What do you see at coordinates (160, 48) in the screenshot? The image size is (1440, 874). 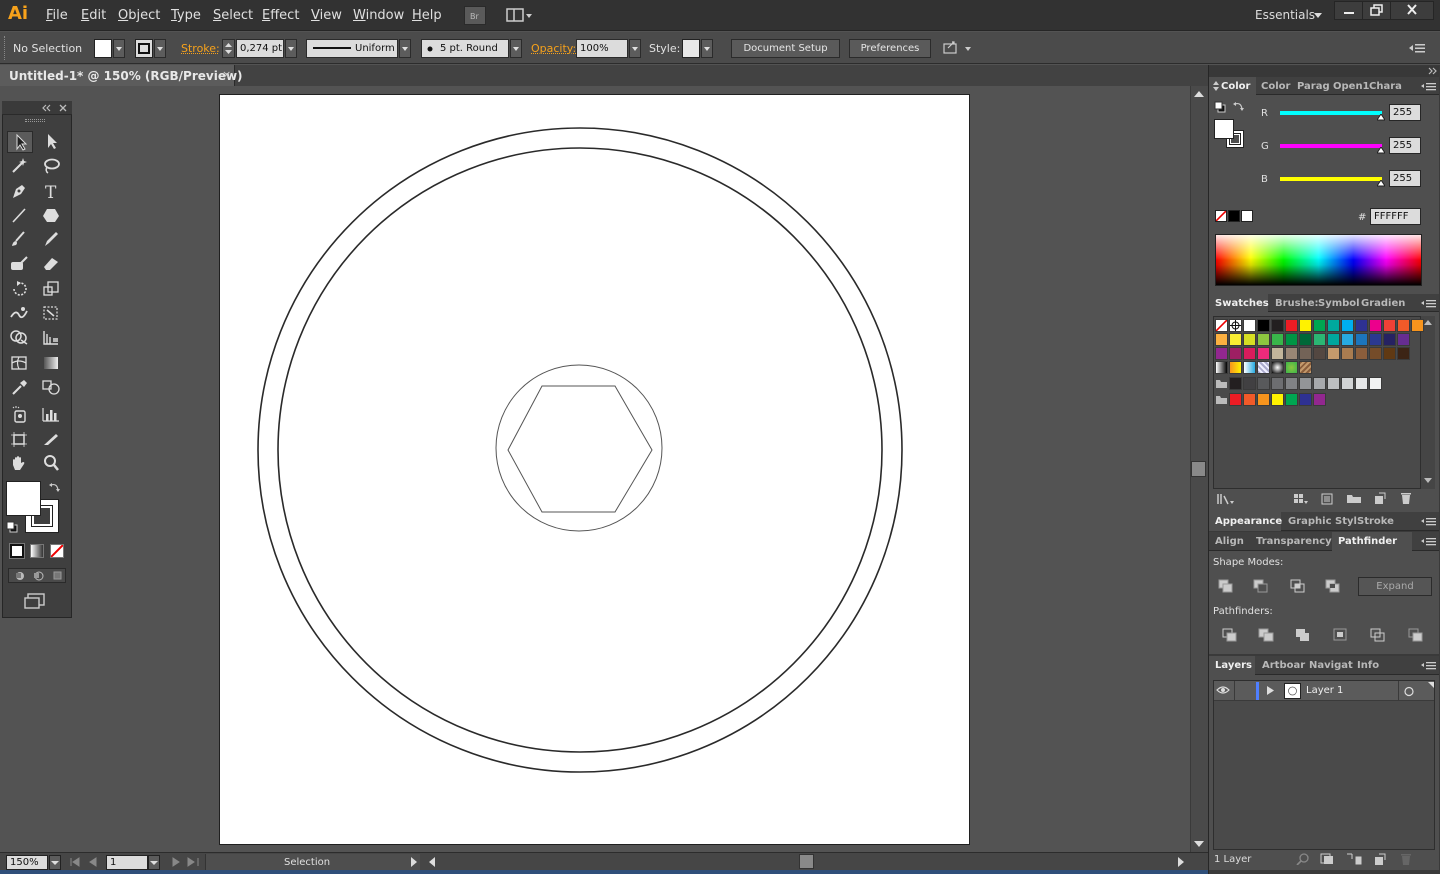 I see `stroke-dropdown` at bounding box center [160, 48].